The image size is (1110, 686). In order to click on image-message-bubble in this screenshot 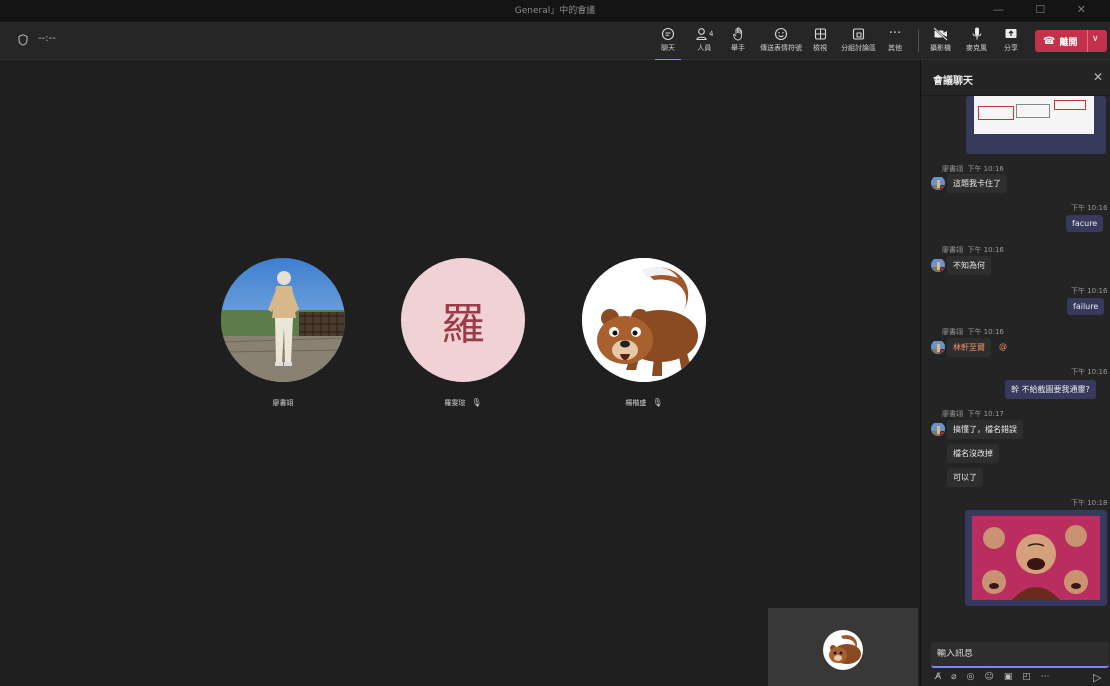, I will do `click(1036, 558)`.